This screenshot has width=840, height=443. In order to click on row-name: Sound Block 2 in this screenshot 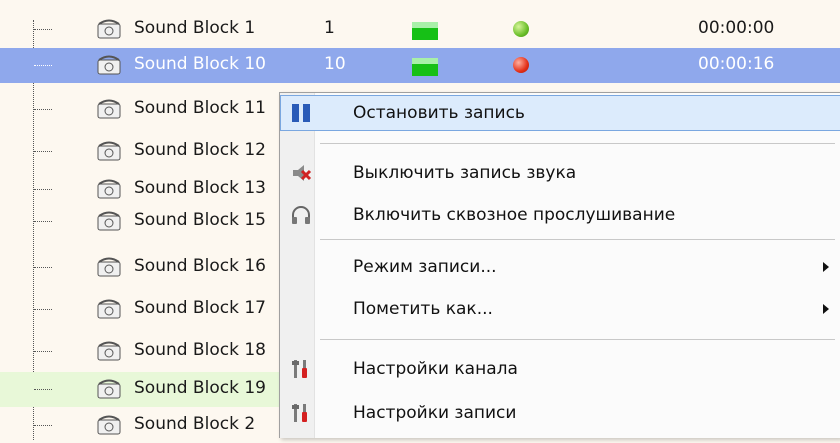, I will do `click(195, 424)`.